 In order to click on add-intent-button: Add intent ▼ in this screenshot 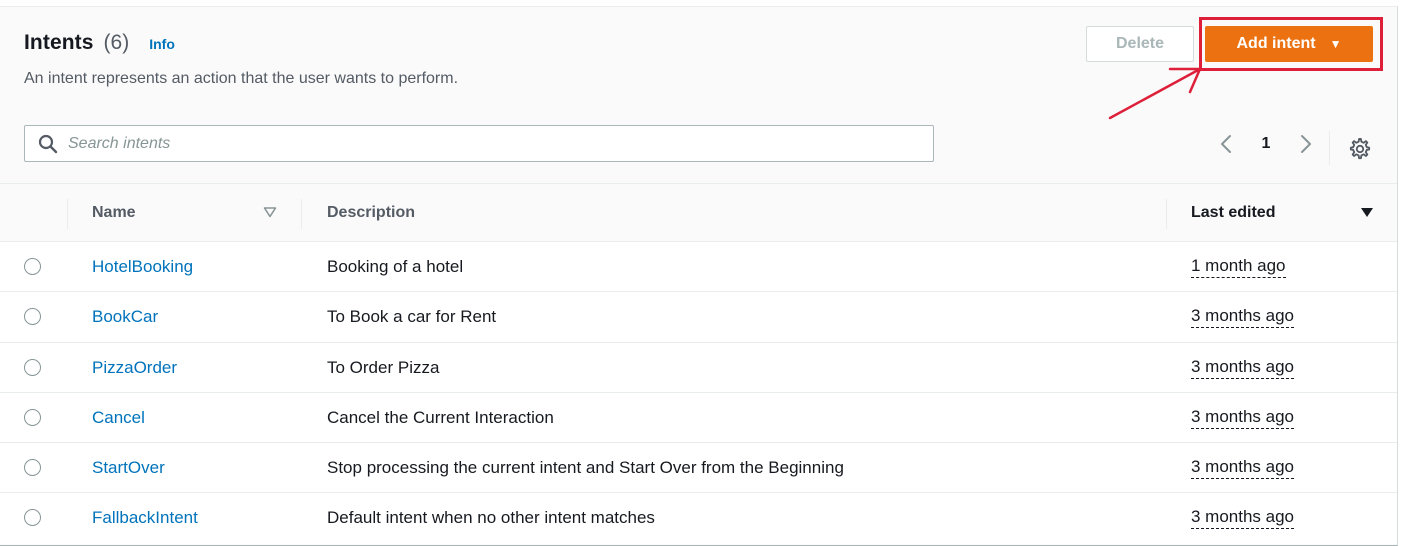, I will do `click(1289, 44)`.